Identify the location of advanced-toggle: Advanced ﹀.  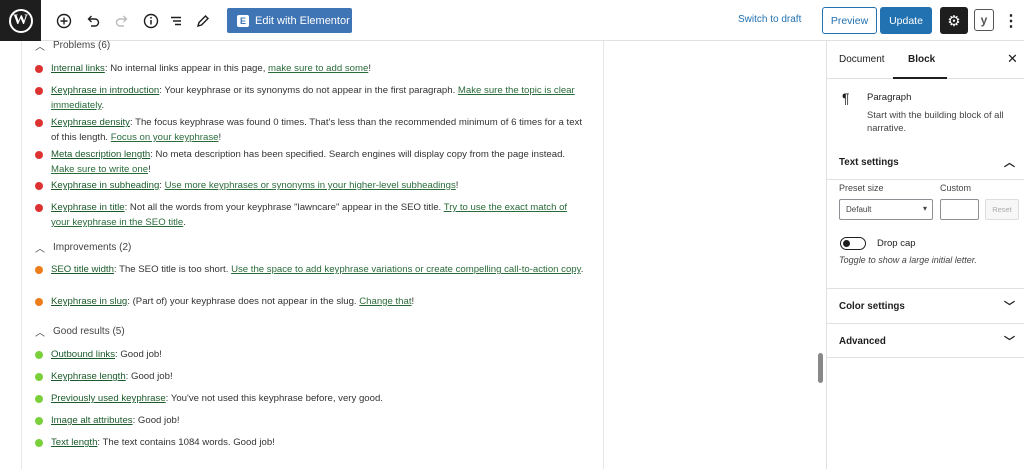
(925, 341).